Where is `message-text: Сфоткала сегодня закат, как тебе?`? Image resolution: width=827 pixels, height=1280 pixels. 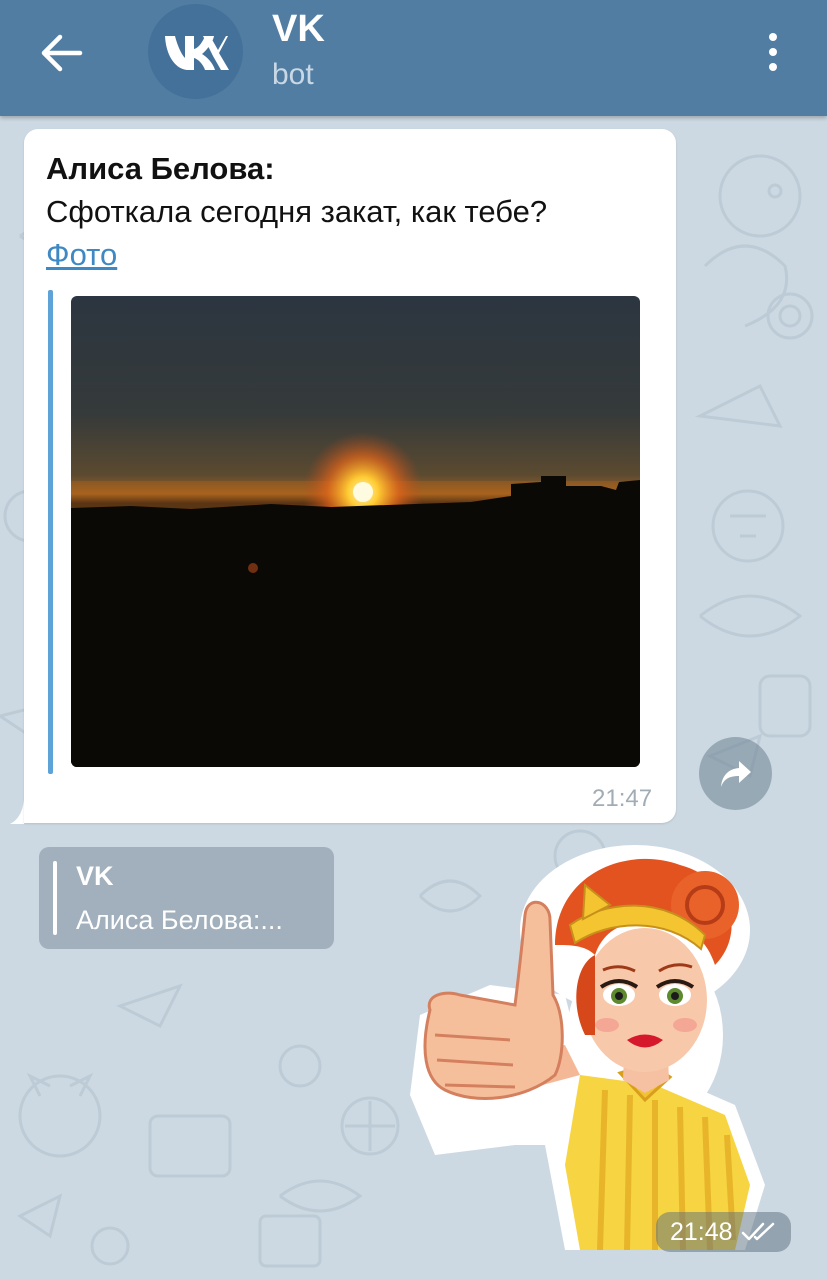
message-text: Сфоткала сегодня закат, как тебе? is located at coordinates (297, 211).